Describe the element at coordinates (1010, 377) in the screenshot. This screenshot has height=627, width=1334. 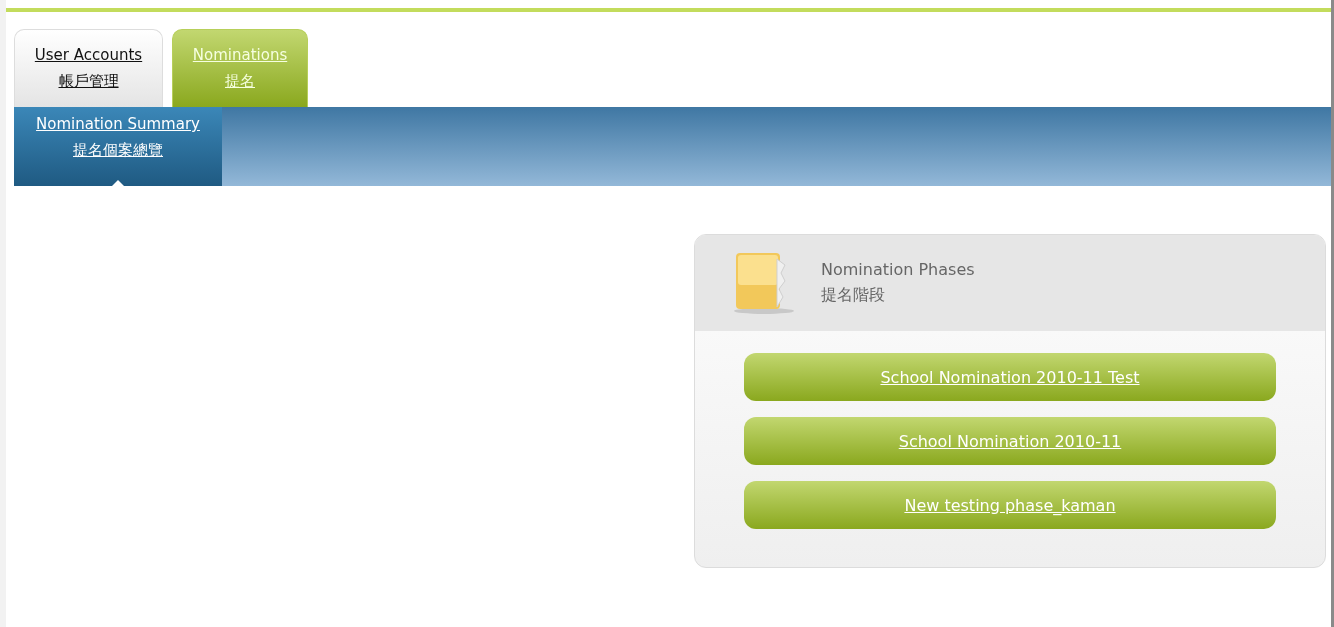
I see `phase-button: School Nomination 2010-11 Test` at that location.